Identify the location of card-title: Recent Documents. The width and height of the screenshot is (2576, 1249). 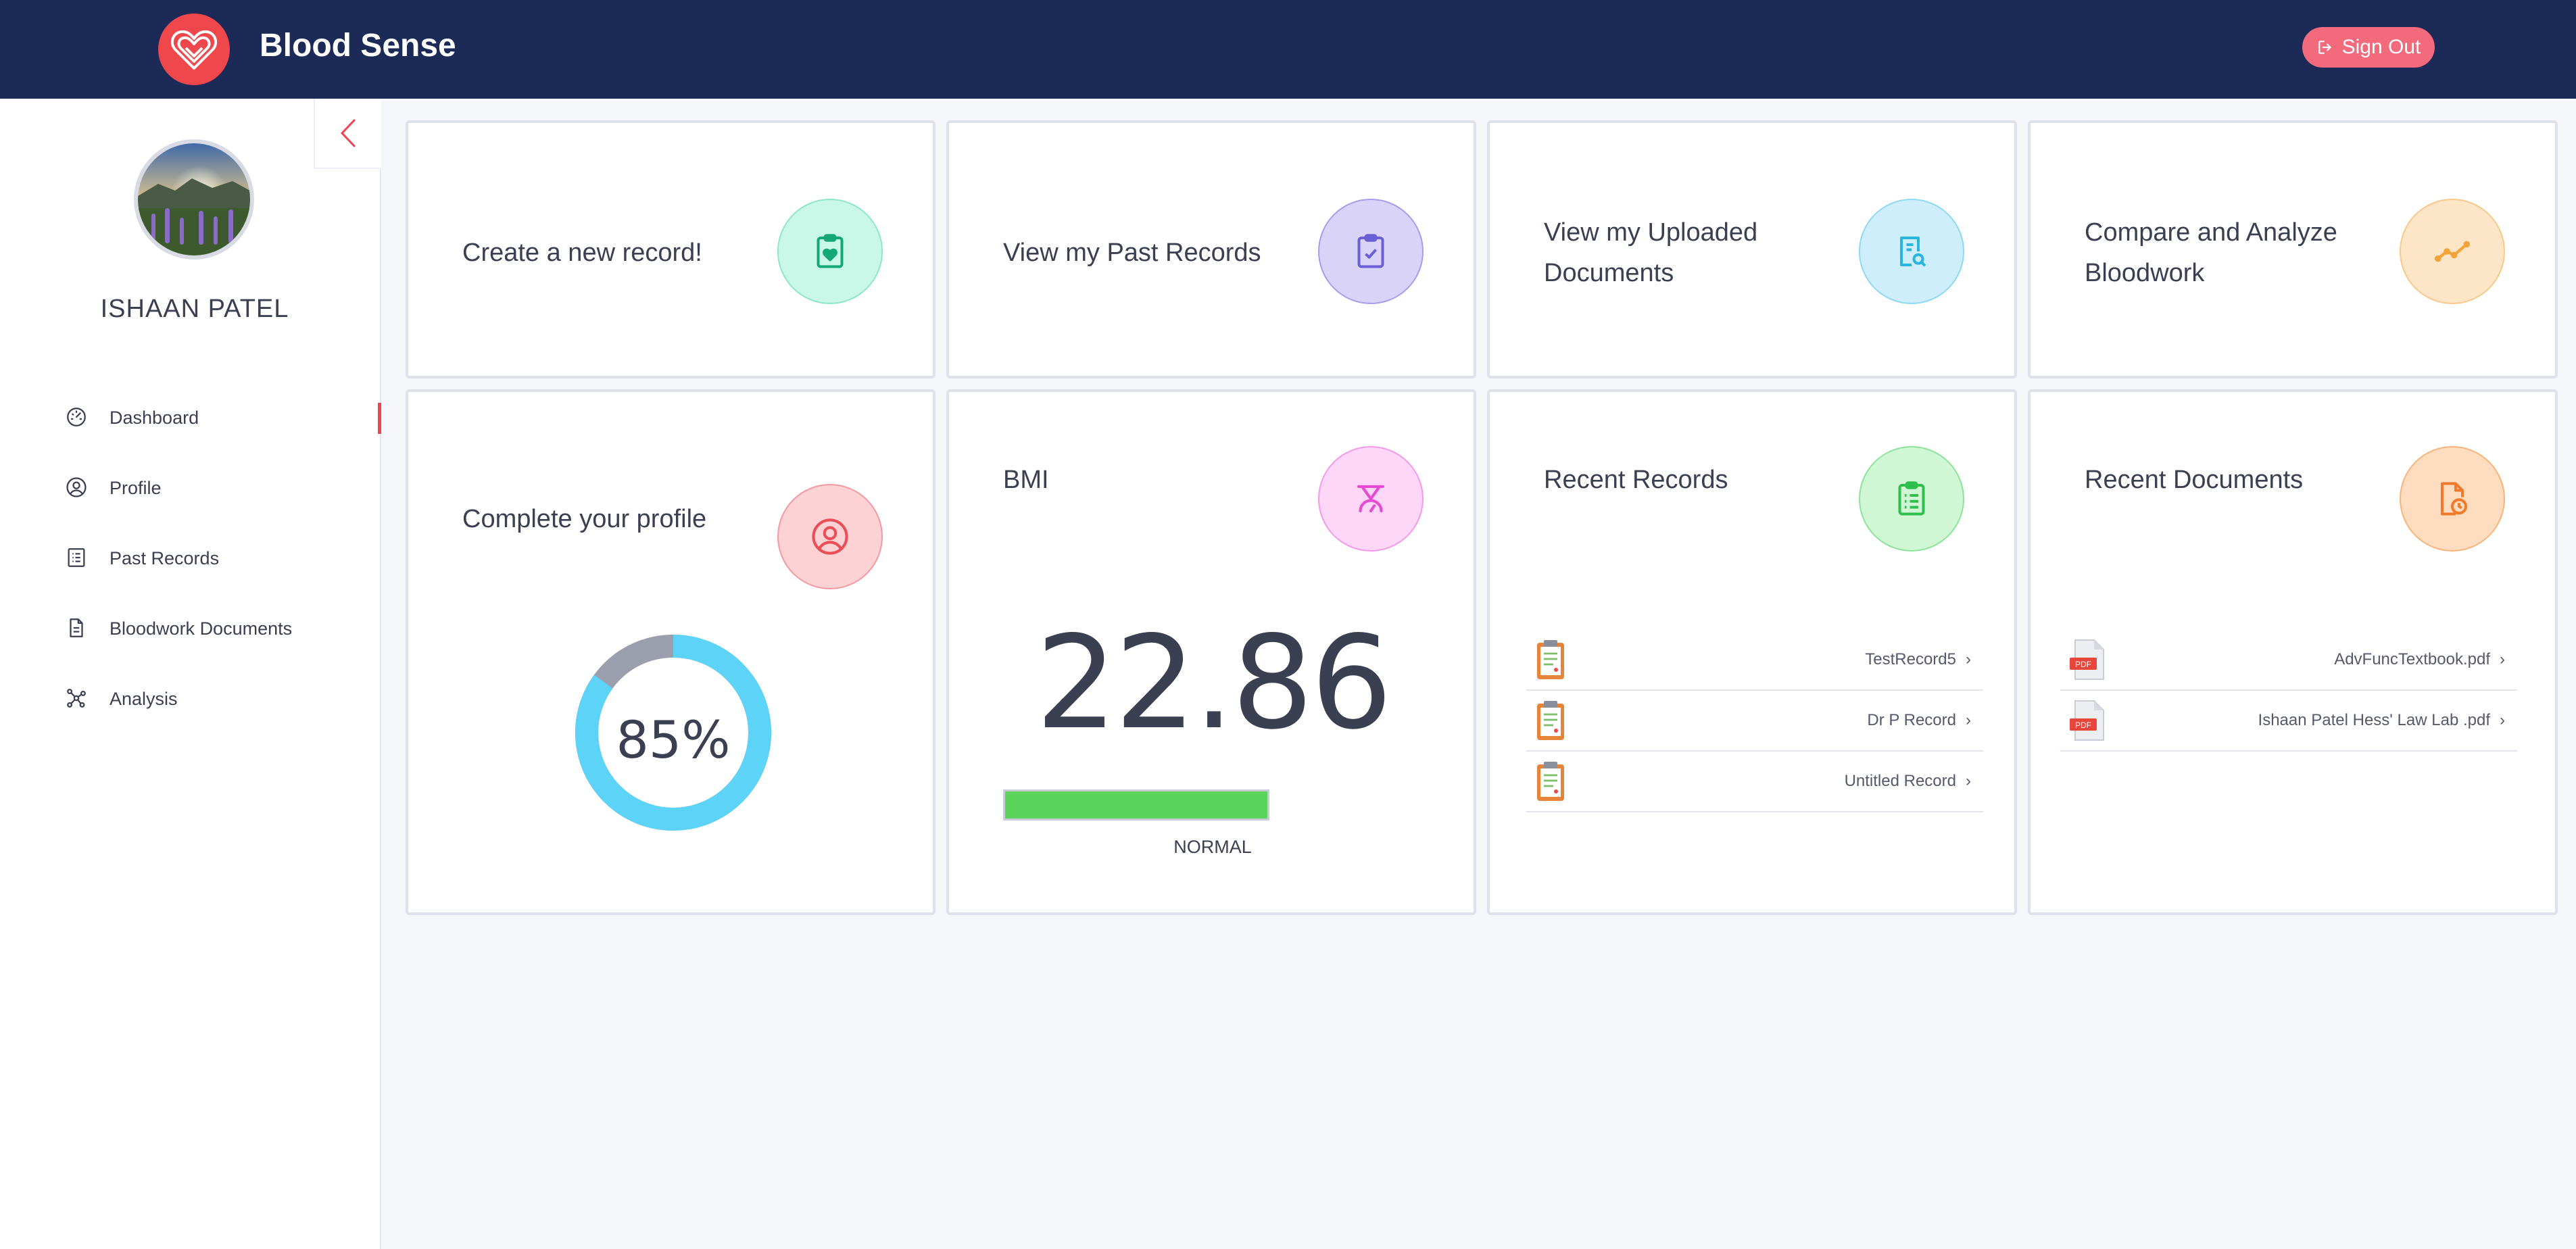
(2194, 480).